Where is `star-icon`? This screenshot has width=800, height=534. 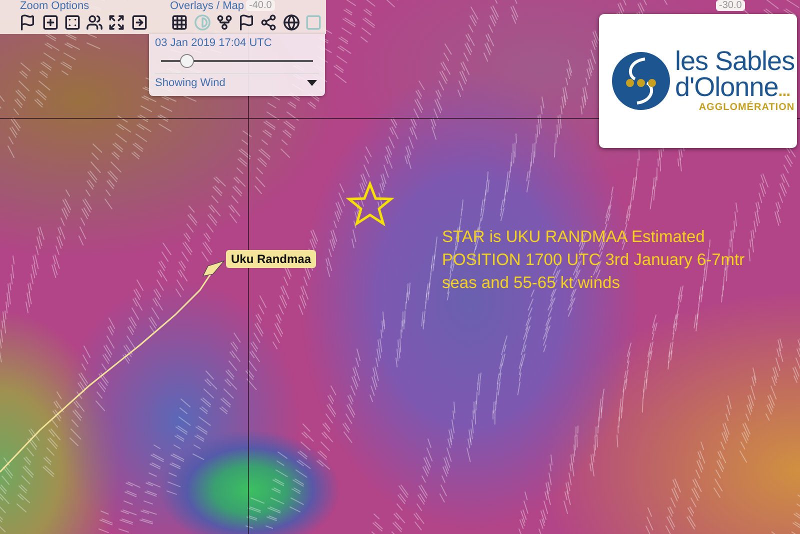 star-icon is located at coordinates (370, 203).